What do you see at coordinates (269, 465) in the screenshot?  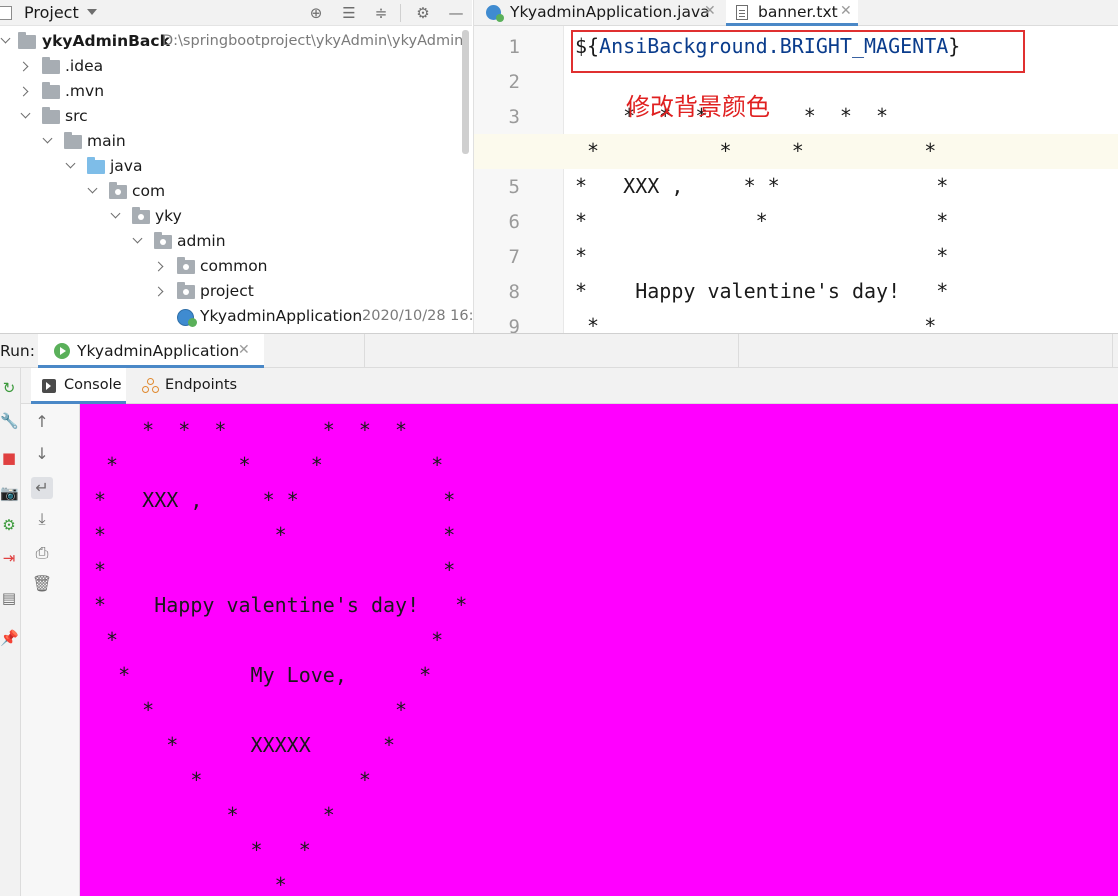 I see `console-line: * * * *` at bounding box center [269, 465].